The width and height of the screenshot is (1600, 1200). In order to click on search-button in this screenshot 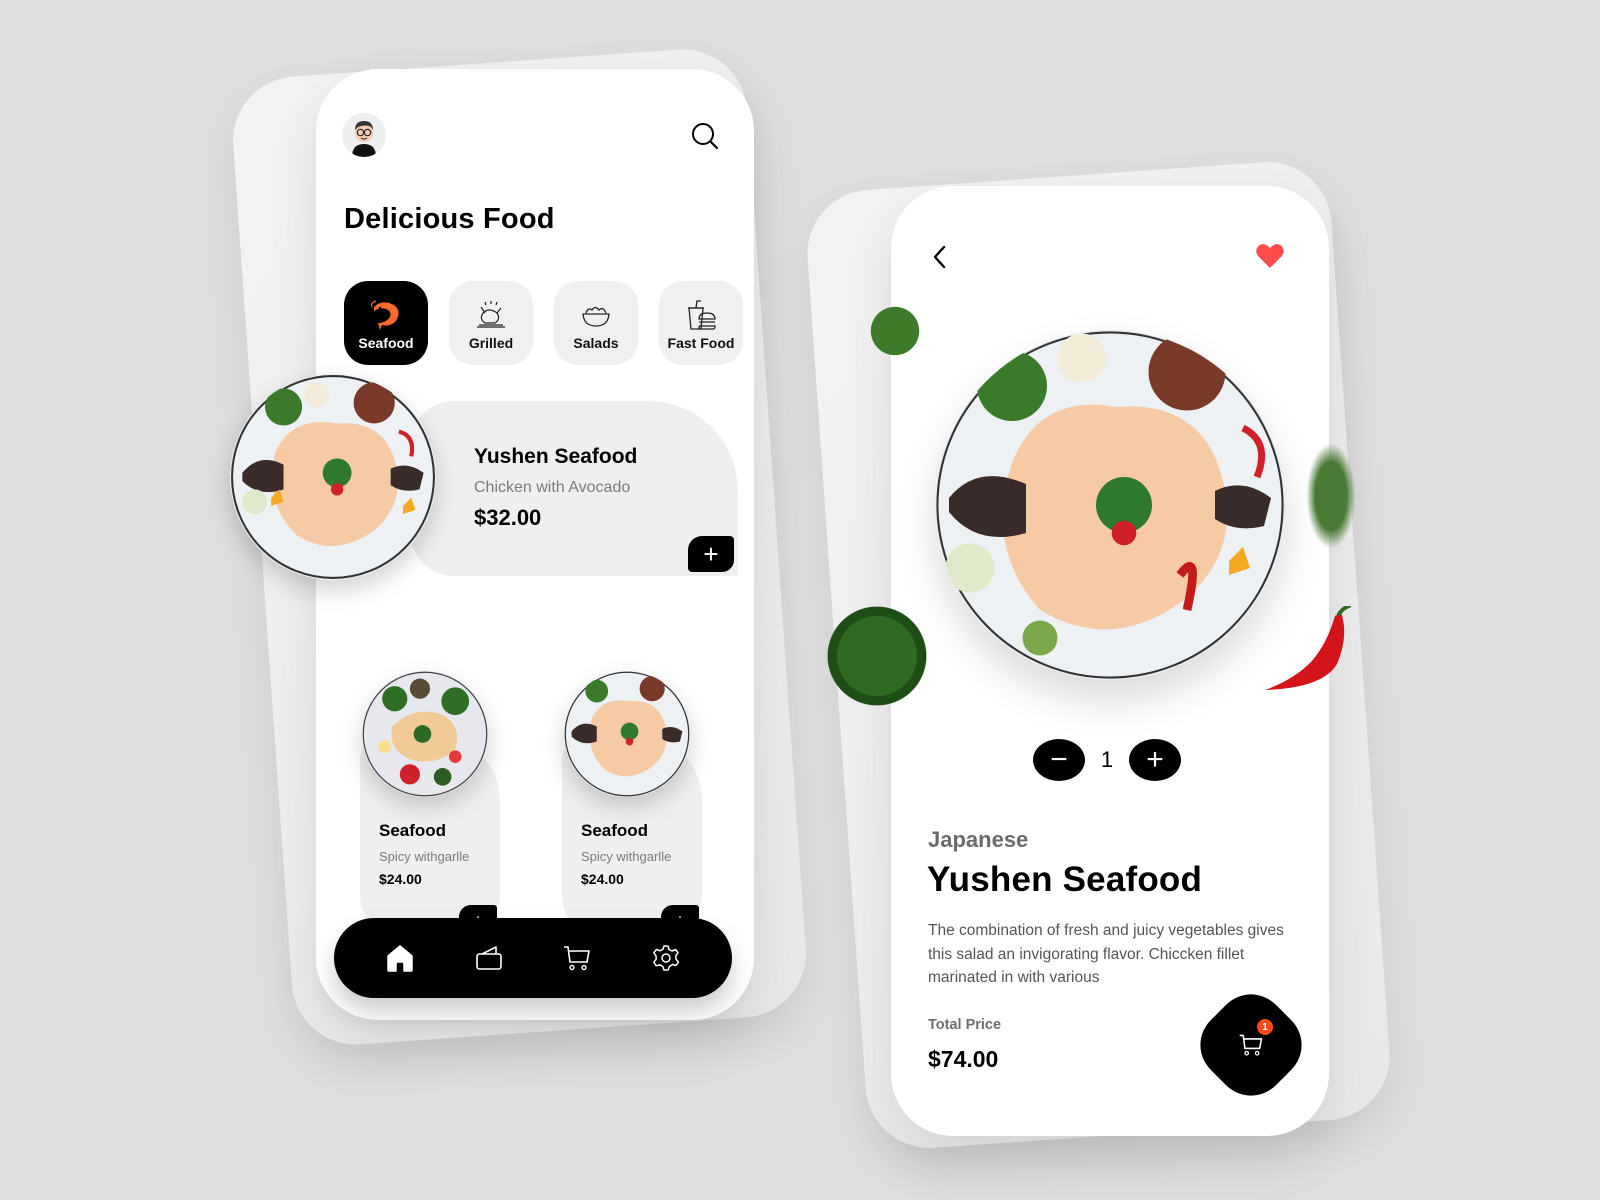, I will do `click(705, 136)`.